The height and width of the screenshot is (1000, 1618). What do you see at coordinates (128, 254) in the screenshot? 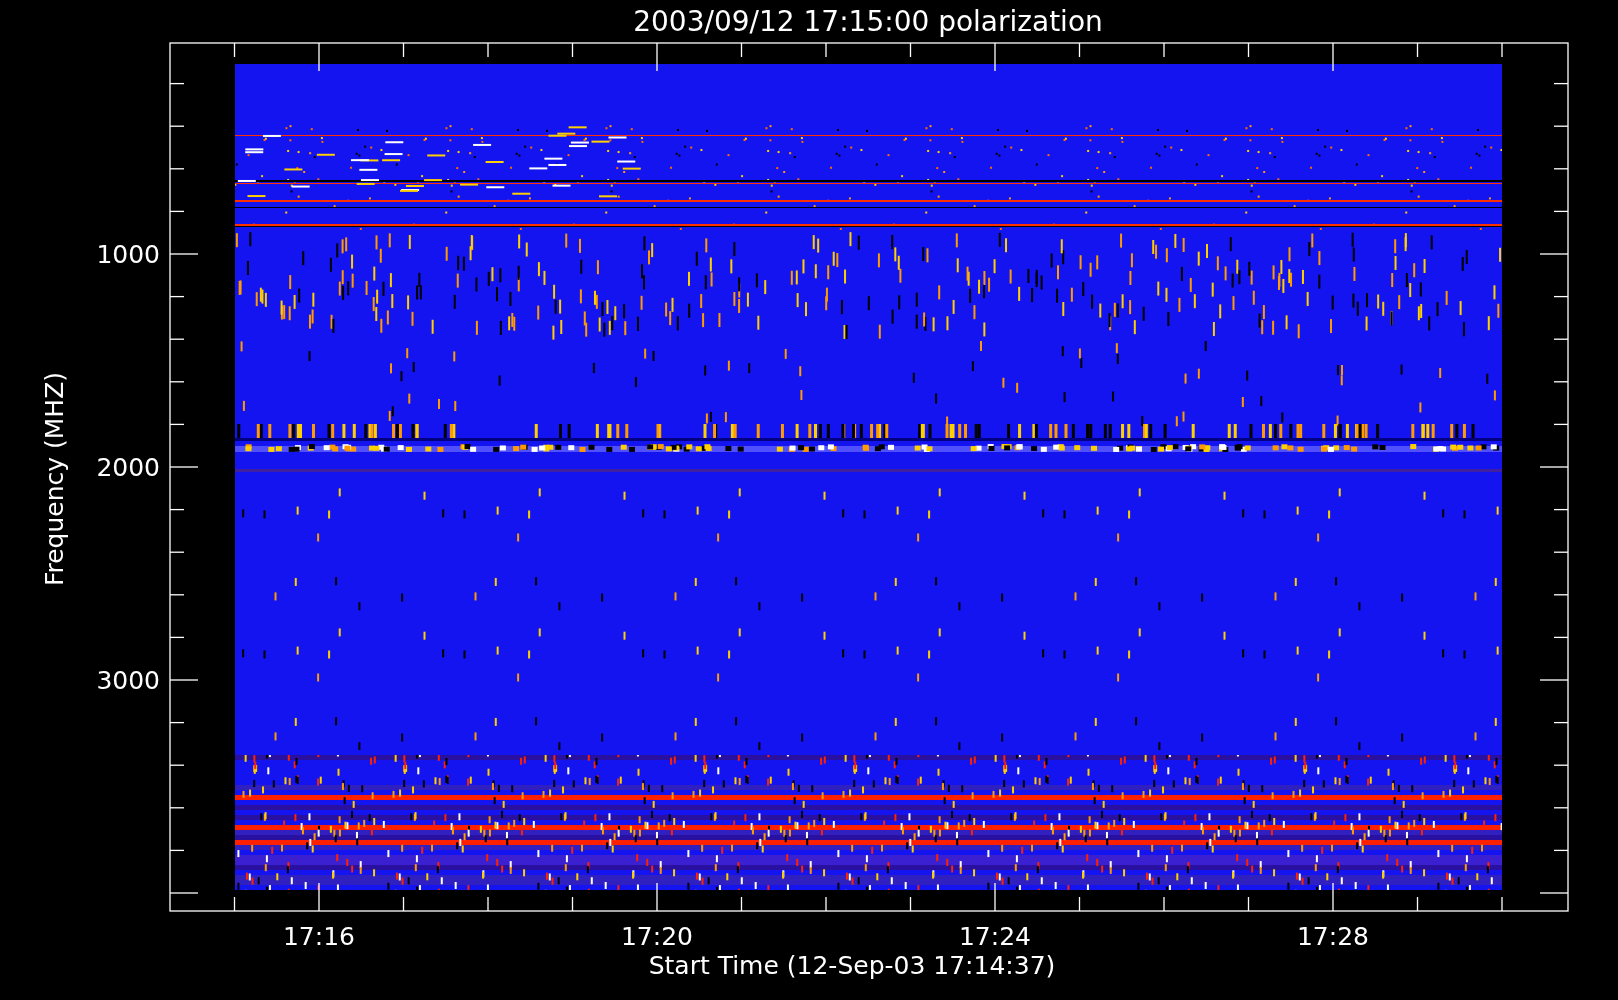
I see `tick-label: 1000` at bounding box center [128, 254].